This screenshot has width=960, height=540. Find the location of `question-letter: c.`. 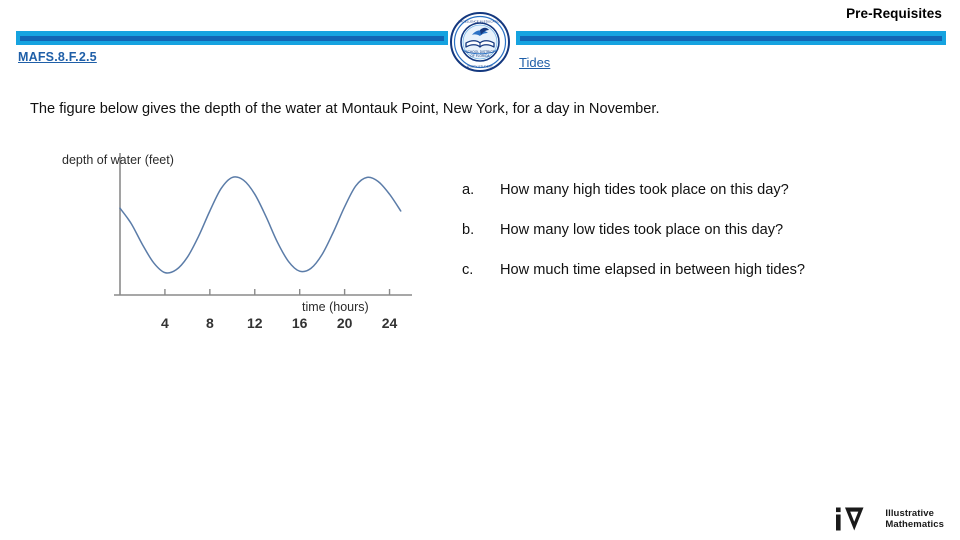

question-letter: c. is located at coordinates (468, 270).